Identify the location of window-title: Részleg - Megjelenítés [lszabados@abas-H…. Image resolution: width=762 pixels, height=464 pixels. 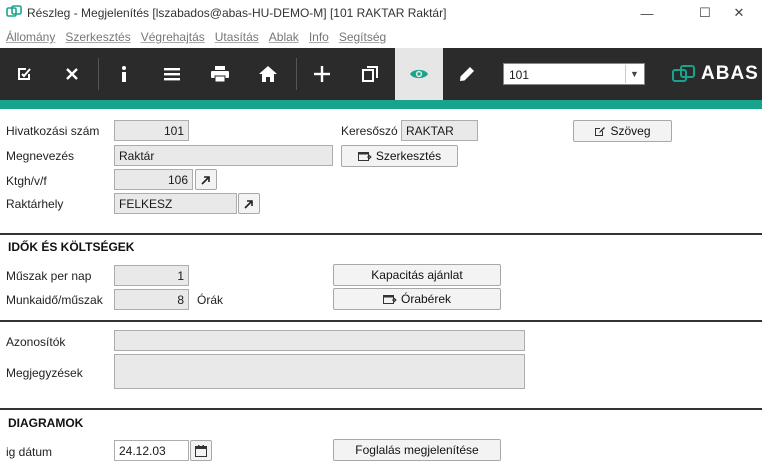
(237, 13).